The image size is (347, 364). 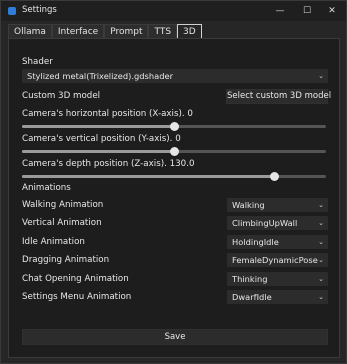 I want to click on title-bar: Settings — ☐ ✕, so click(x=173, y=11).